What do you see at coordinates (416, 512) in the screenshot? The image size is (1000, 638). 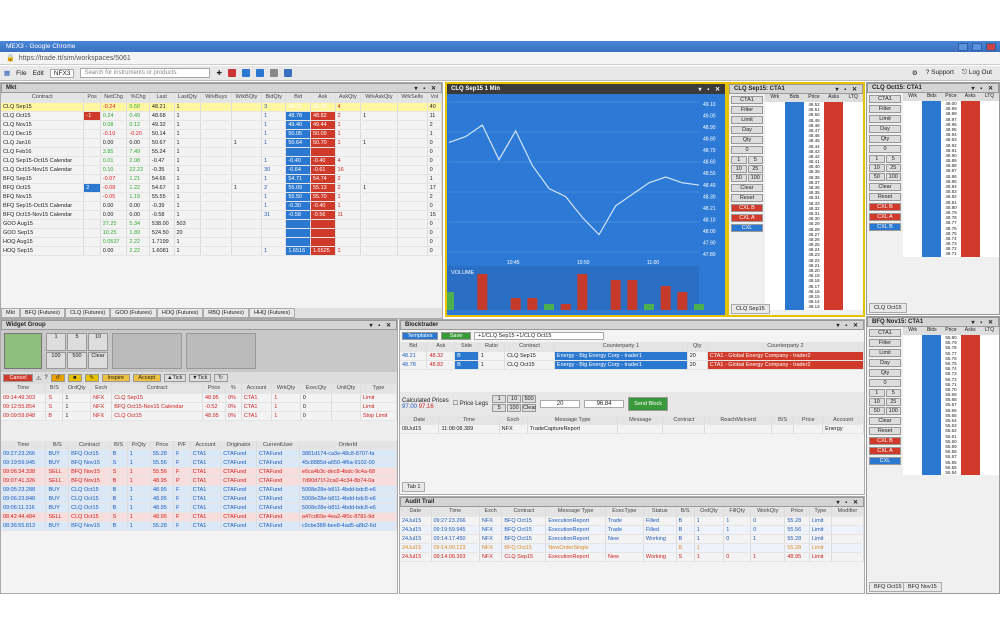 I see `column-header: Date` at bounding box center [416, 512].